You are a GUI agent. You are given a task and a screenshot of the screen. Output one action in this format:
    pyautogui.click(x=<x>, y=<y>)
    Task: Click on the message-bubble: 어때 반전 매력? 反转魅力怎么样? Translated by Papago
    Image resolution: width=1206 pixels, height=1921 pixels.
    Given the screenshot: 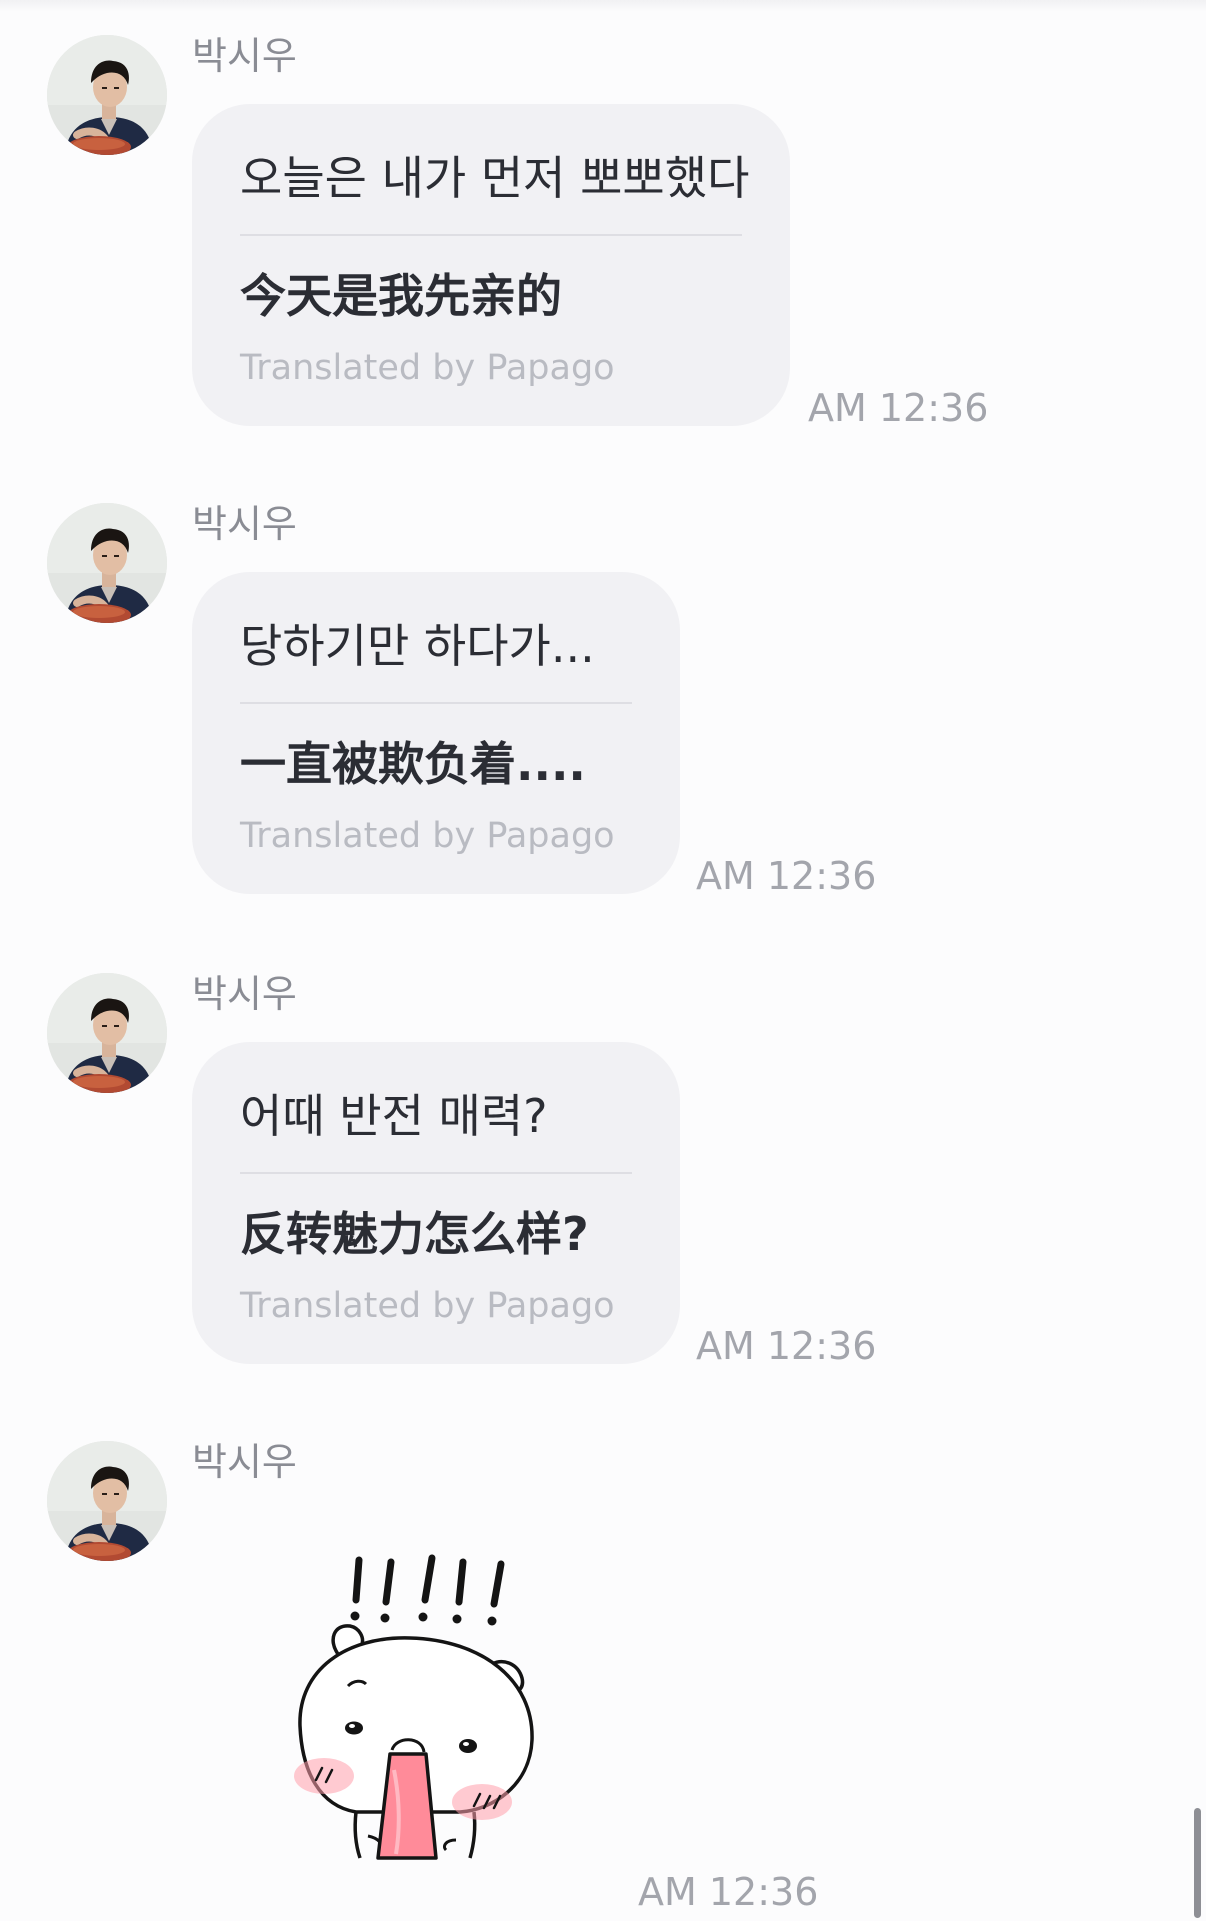 What is the action you would take?
    pyautogui.click(x=436, y=1203)
    